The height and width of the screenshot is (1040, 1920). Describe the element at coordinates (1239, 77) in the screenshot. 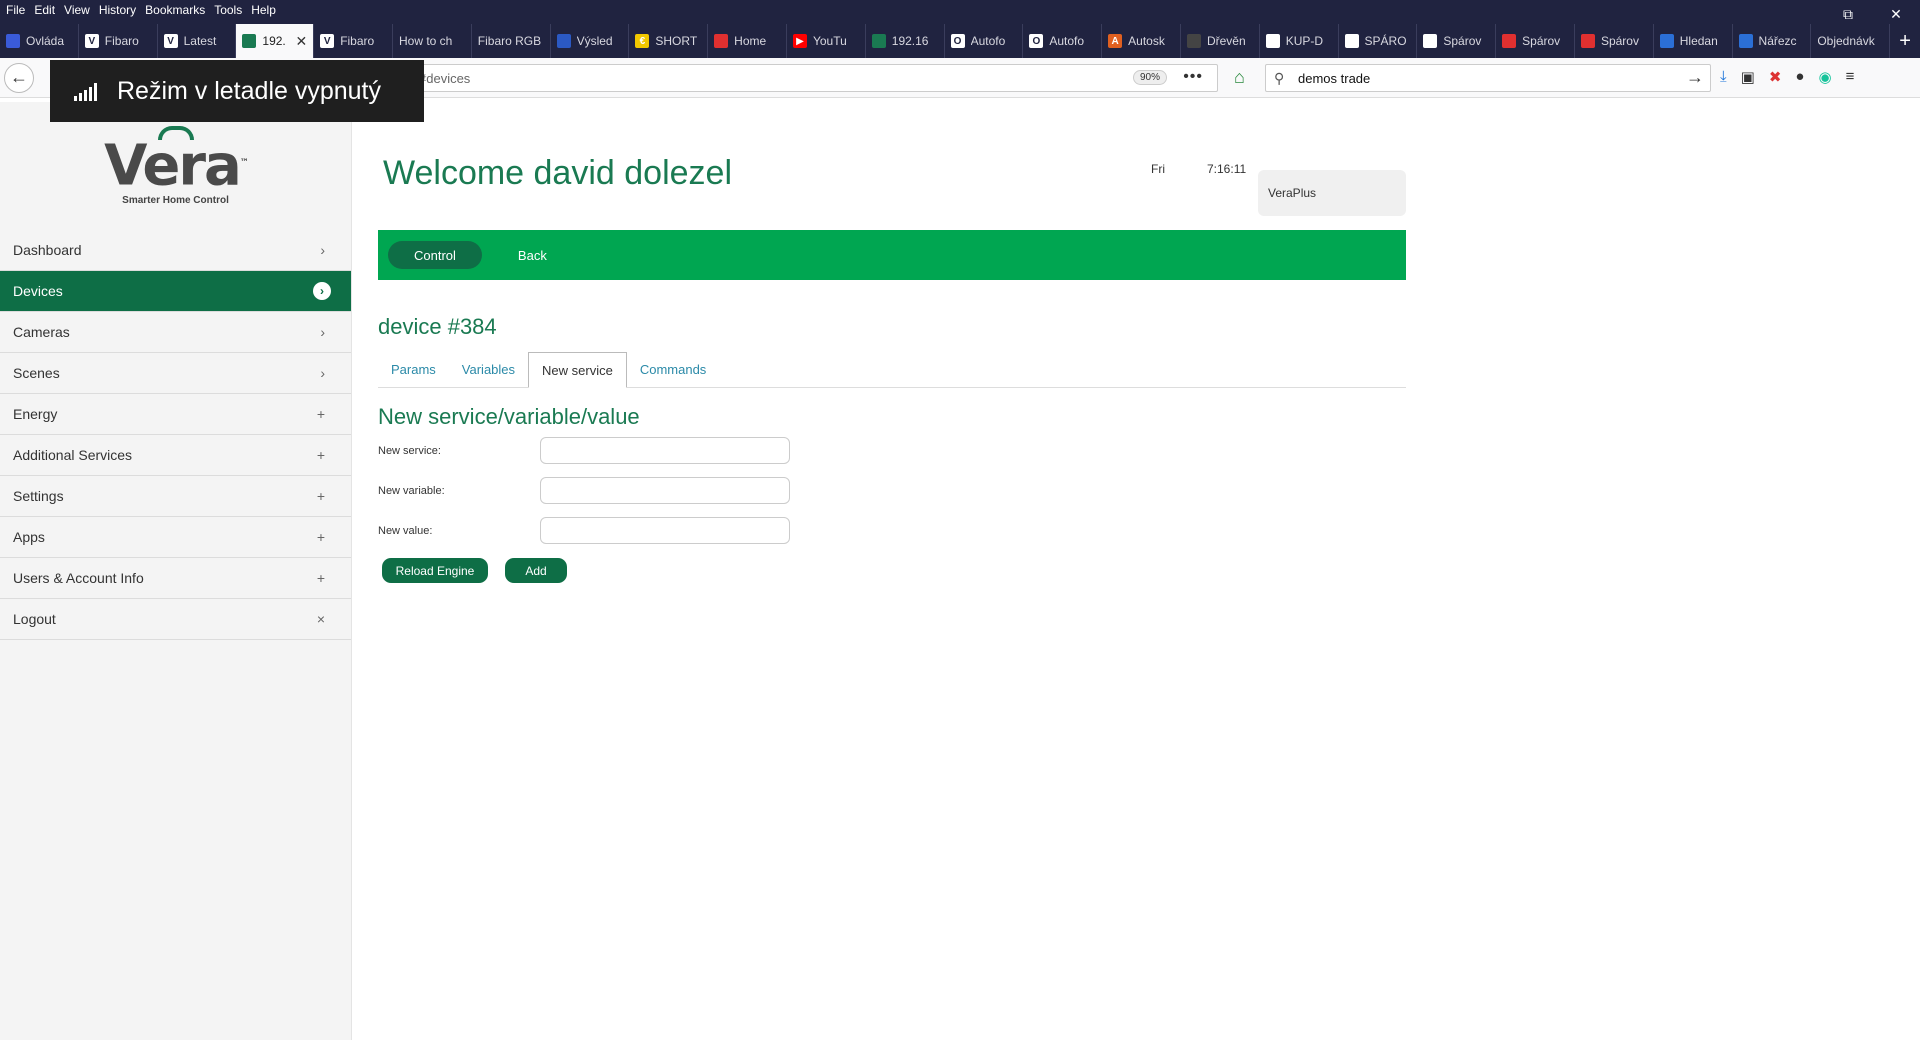

I see `home-icon: ⌂` at that location.